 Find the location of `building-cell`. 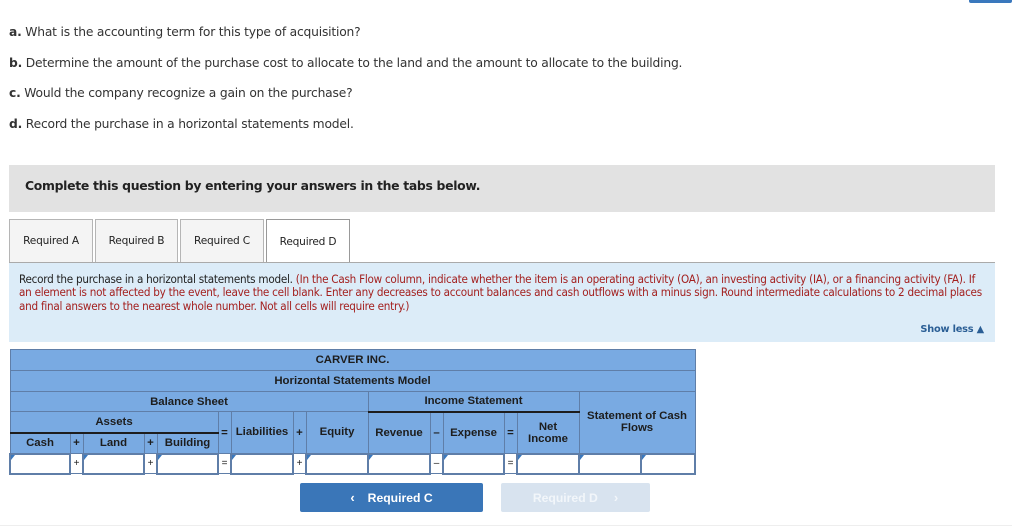

building-cell is located at coordinates (187, 463).